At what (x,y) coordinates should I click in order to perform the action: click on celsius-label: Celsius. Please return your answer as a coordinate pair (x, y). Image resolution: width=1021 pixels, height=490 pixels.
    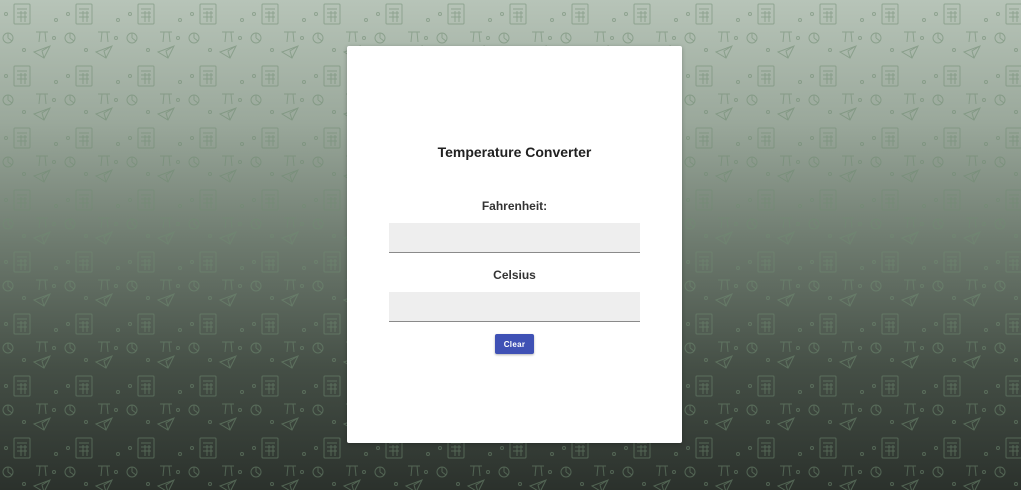
    Looking at the image, I should click on (514, 275).